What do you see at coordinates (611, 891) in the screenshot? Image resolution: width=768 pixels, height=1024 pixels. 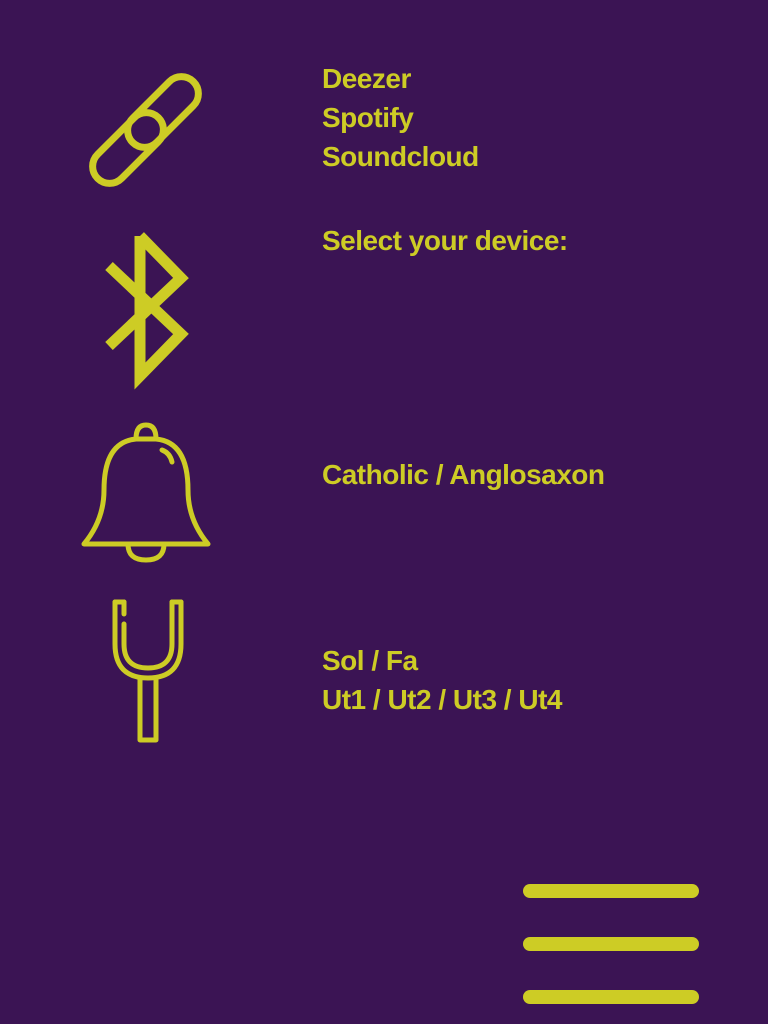 I see `menu-bar-top` at bounding box center [611, 891].